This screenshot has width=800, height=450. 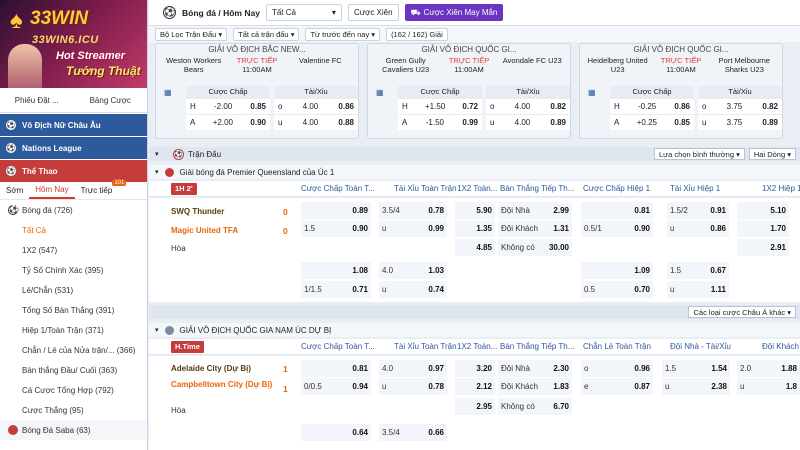 I want to click on over-under-cell: u 0.78, so click(x=413, y=386).